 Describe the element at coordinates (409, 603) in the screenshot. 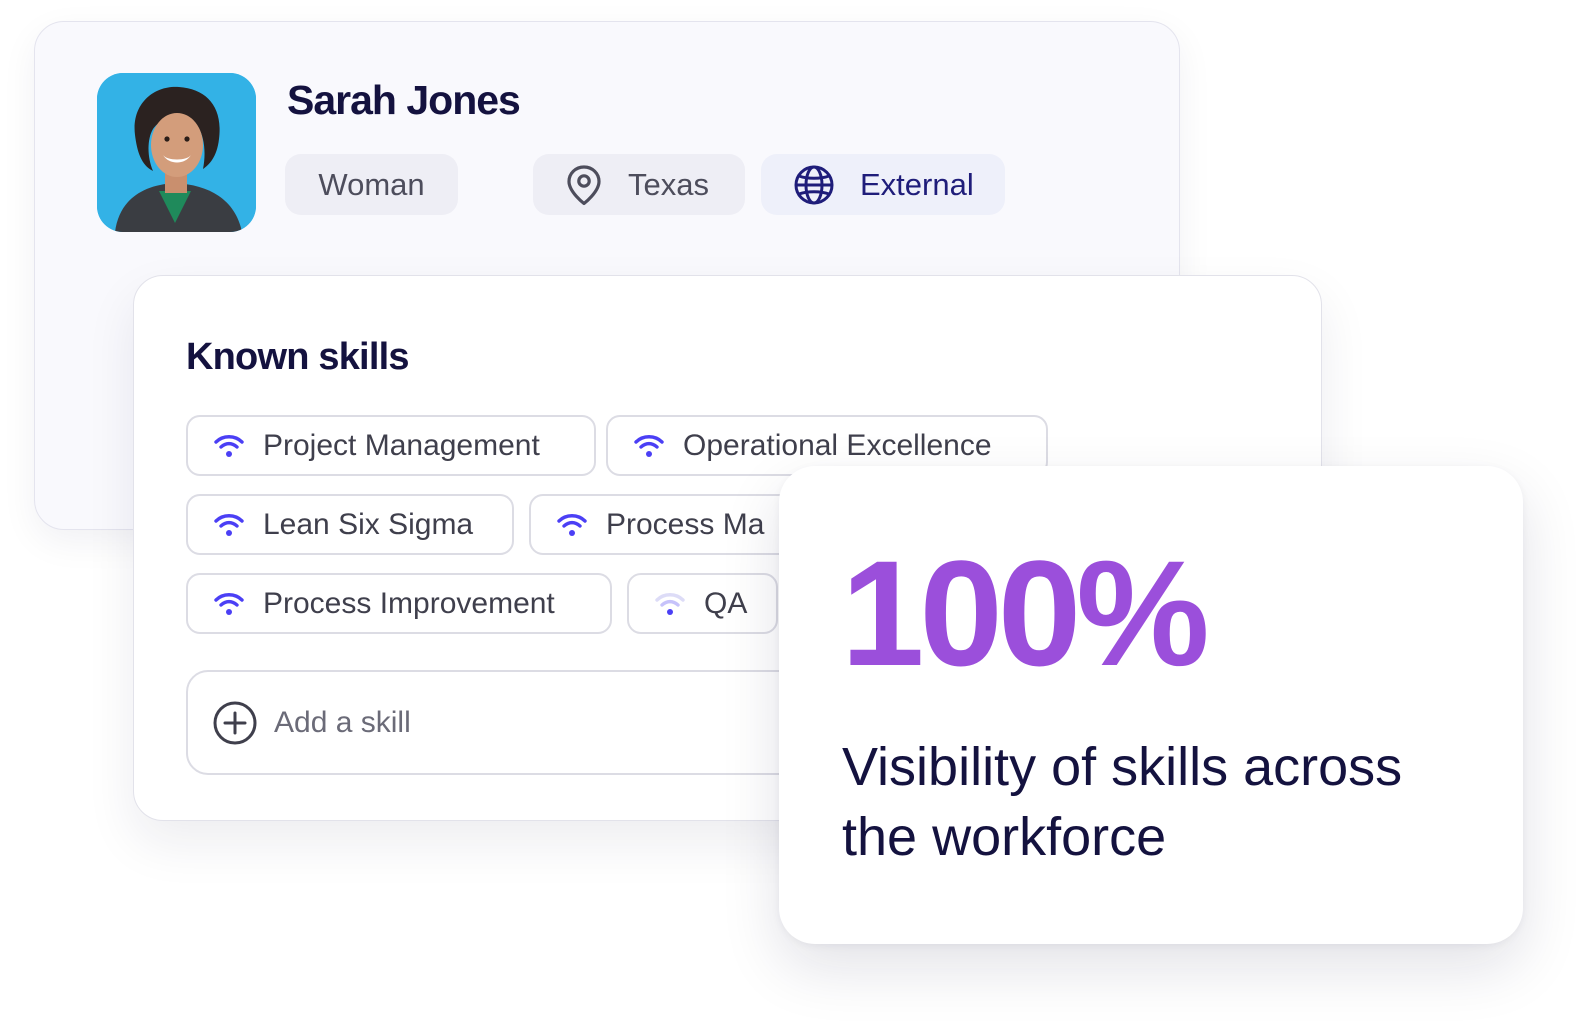

I see `skill-label: Process Improvement` at that location.